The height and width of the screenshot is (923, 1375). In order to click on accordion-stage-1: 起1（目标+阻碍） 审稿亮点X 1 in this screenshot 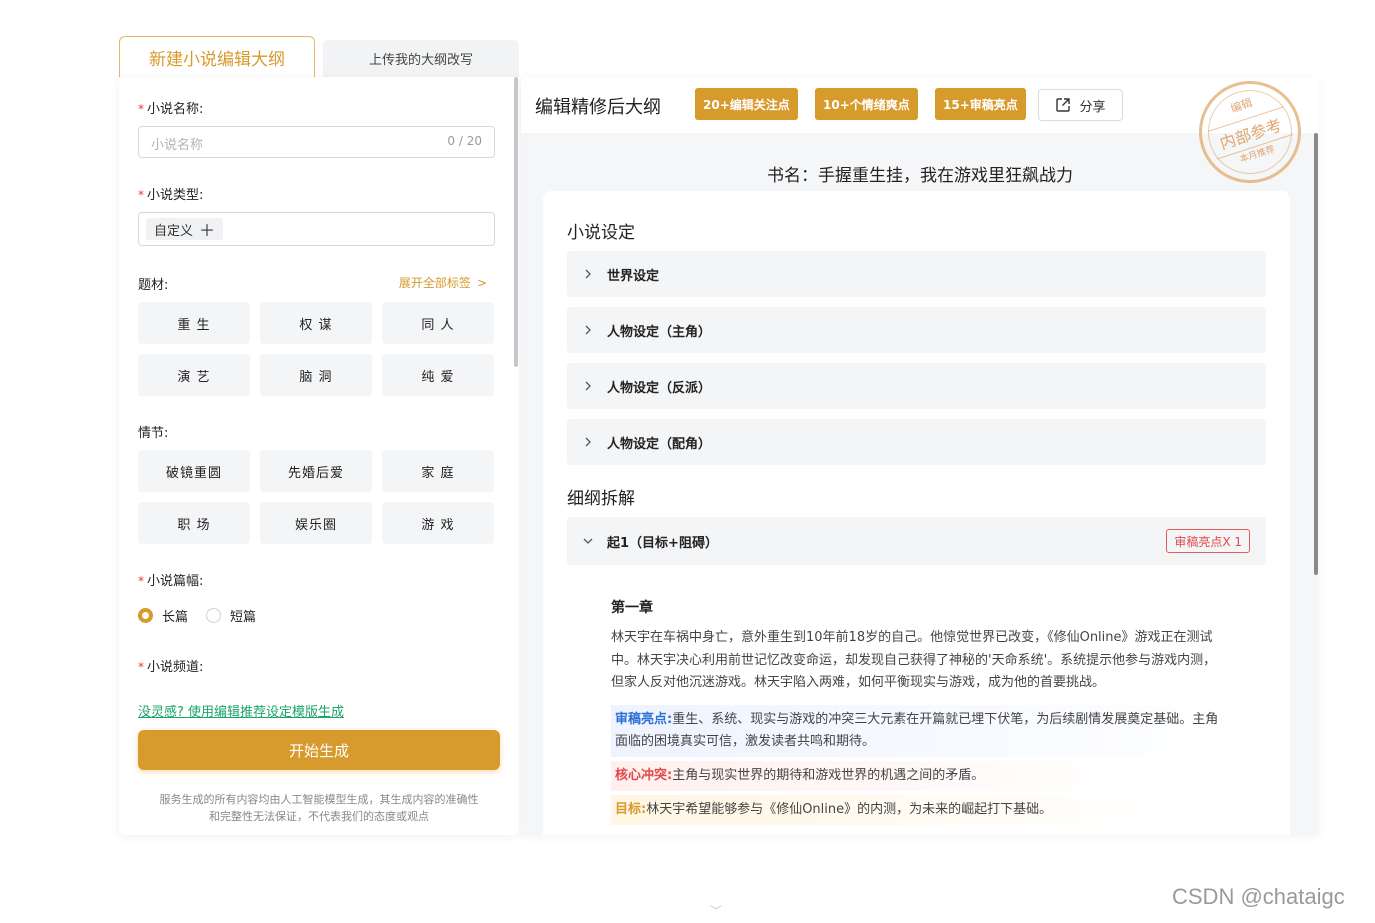, I will do `click(916, 541)`.